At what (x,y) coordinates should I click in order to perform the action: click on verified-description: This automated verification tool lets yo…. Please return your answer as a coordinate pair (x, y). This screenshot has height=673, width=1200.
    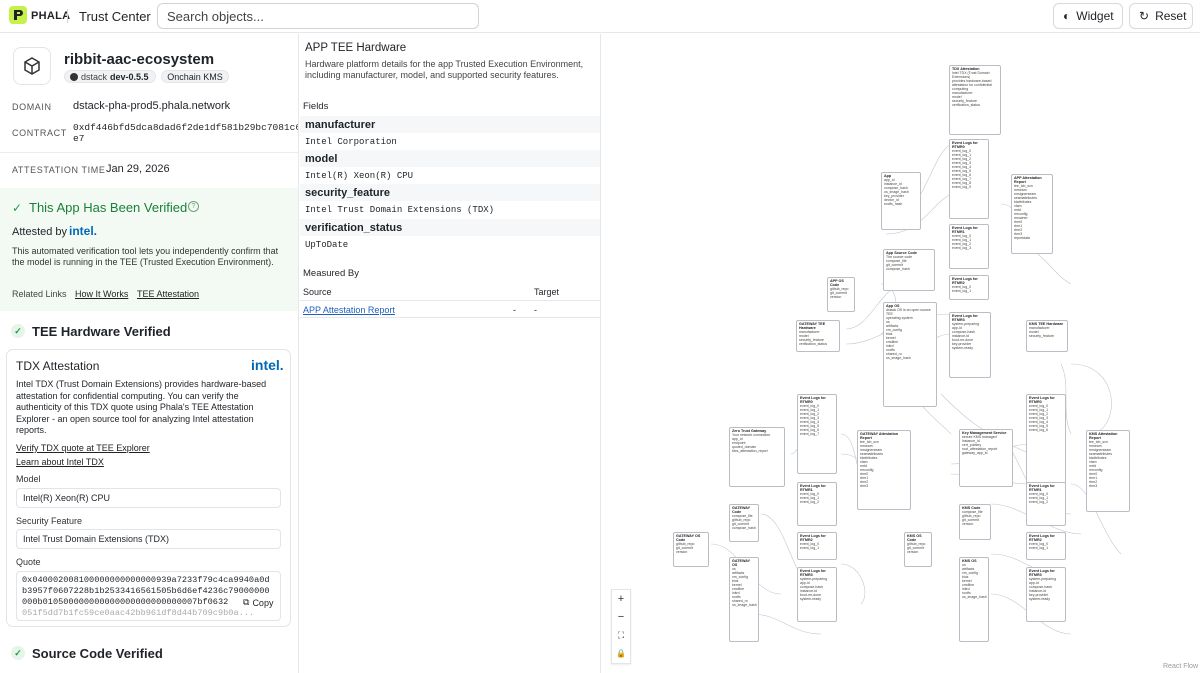
    Looking at the image, I should click on (145, 256).